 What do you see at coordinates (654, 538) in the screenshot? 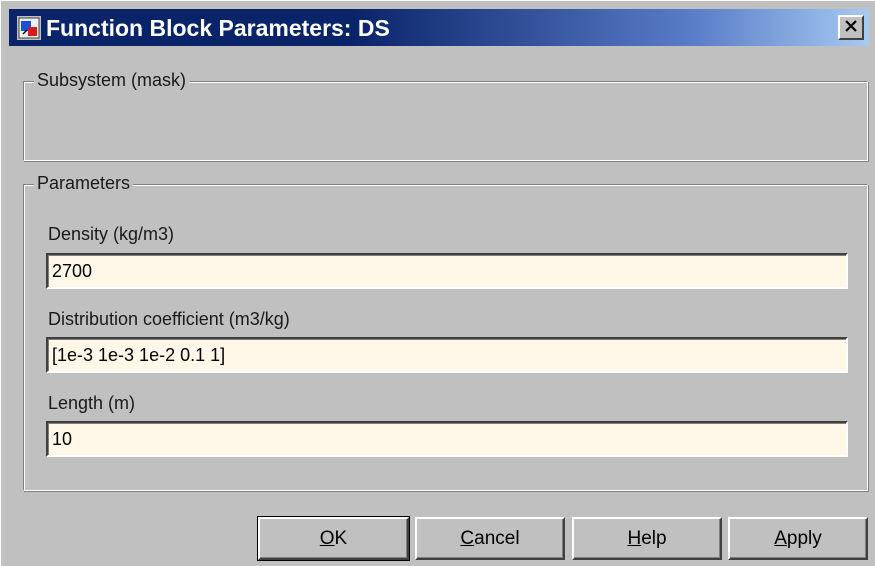
I see `help-label-rest: elp` at bounding box center [654, 538].